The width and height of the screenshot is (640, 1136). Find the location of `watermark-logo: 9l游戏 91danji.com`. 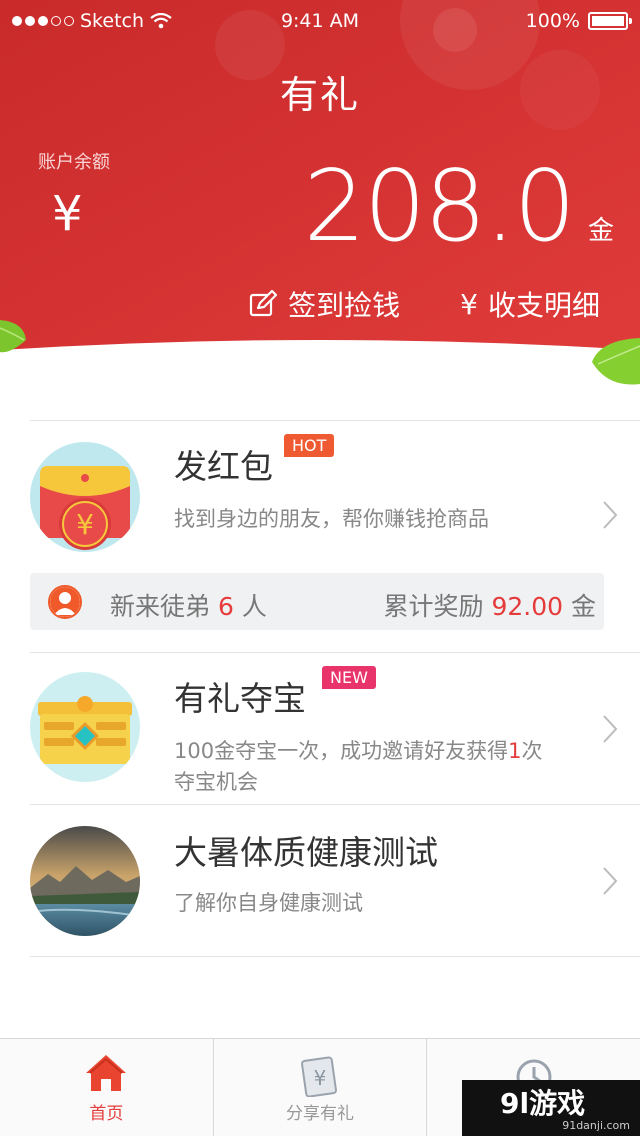

watermark-logo: 9l游戏 91danji.com is located at coordinates (551, 1108).